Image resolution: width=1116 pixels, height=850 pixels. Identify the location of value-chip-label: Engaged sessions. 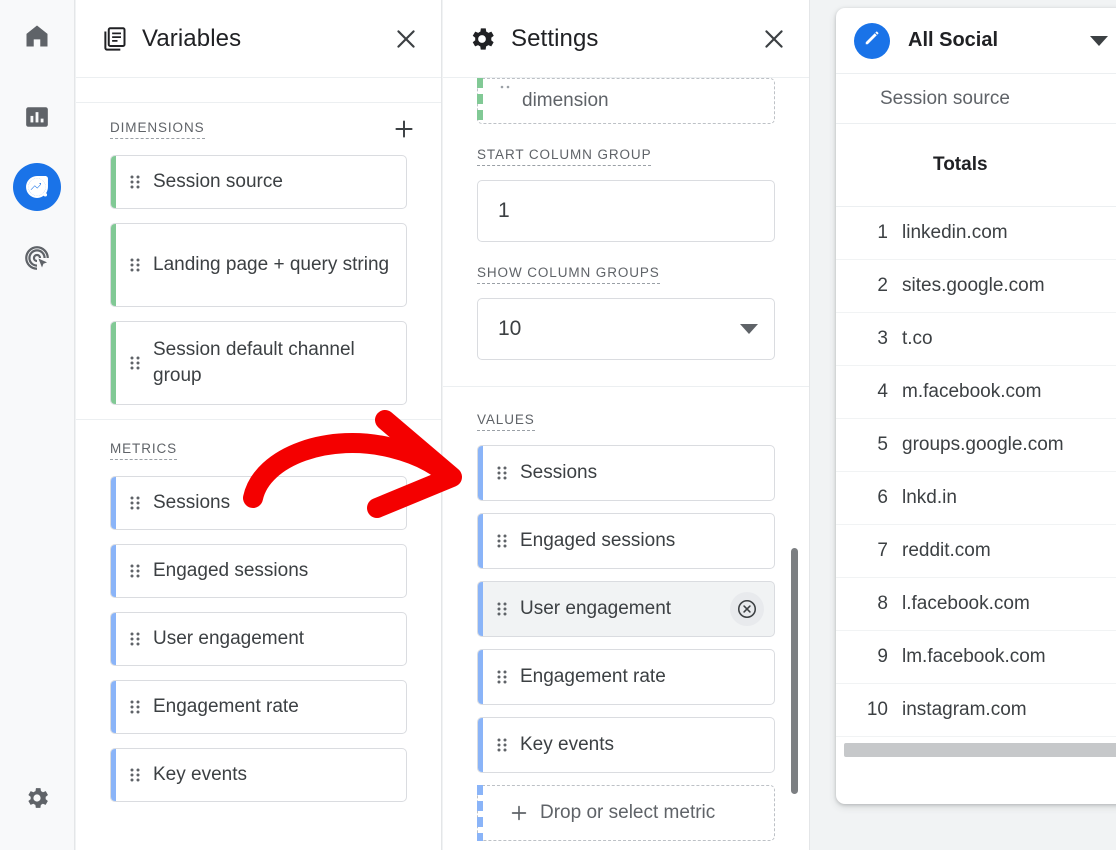
(598, 540).